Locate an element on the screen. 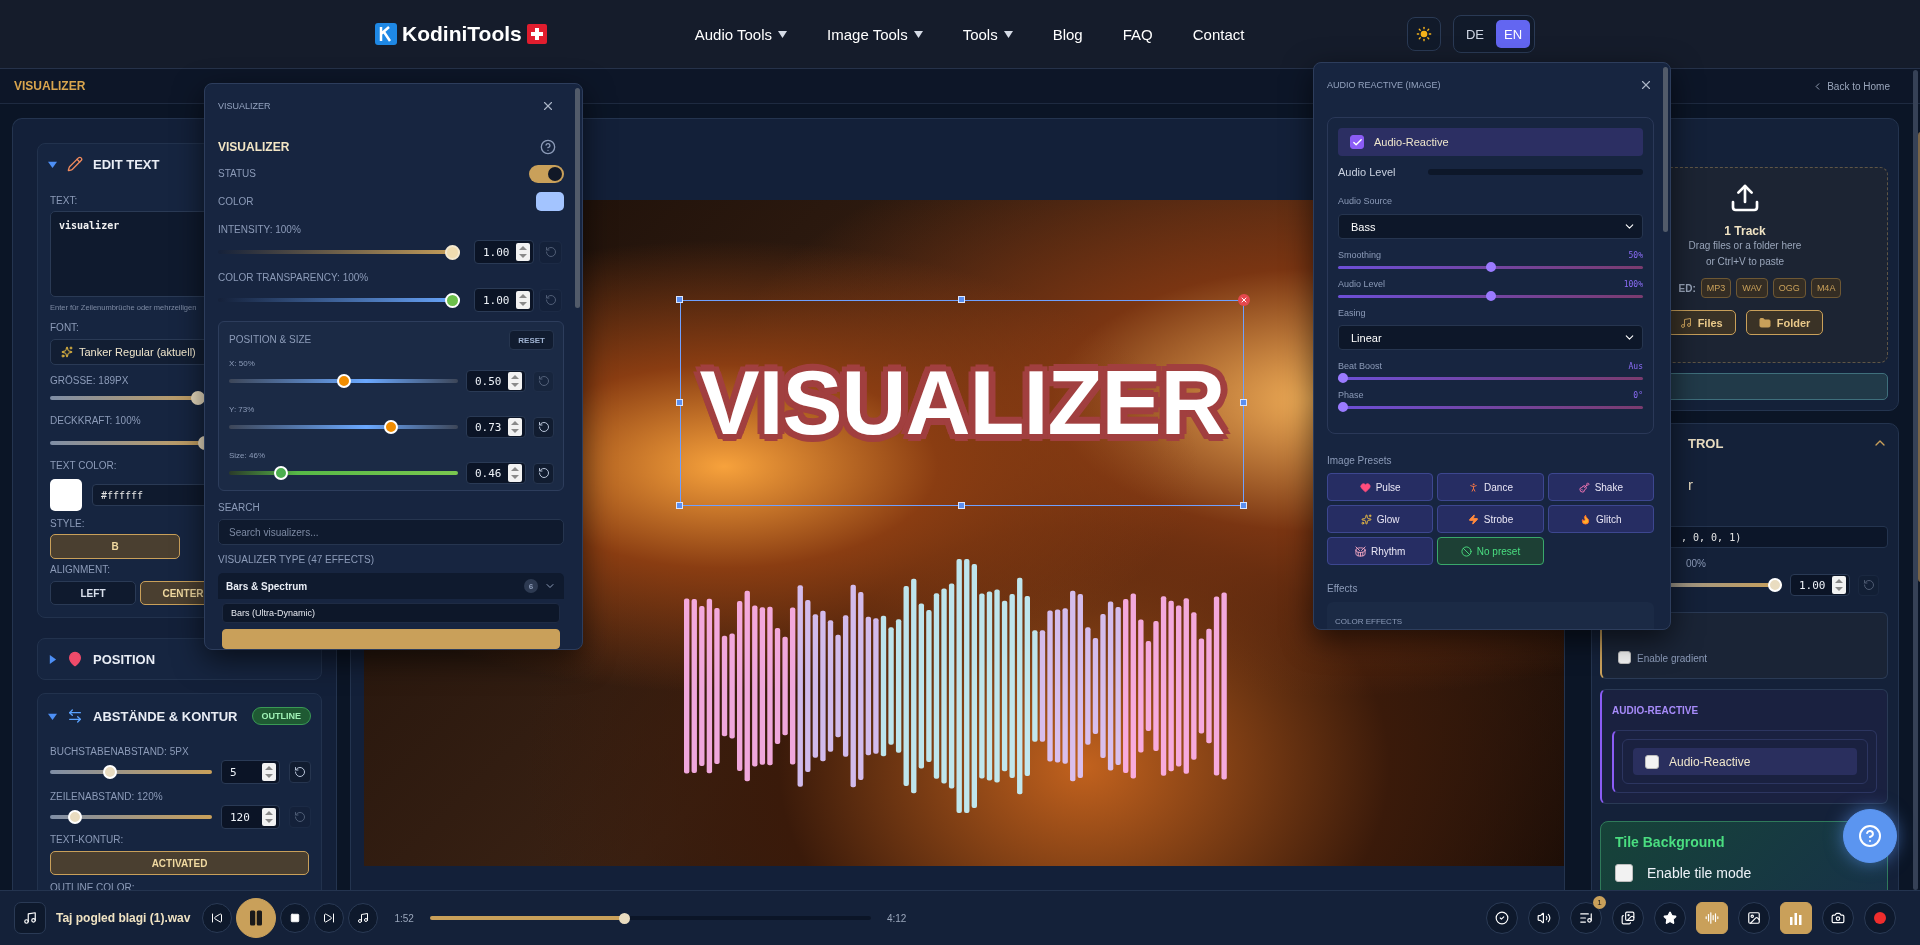 This screenshot has width=1920, height=945. language-button: EN is located at coordinates (1513, 34).